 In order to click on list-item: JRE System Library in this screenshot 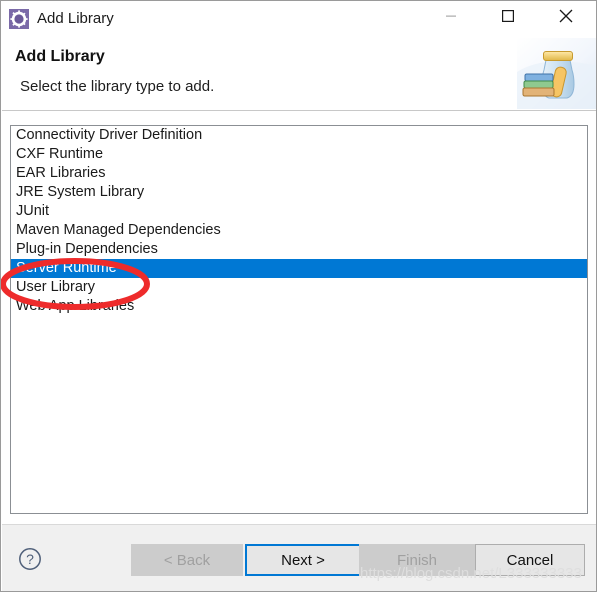, I will do `click(299, 192)`.